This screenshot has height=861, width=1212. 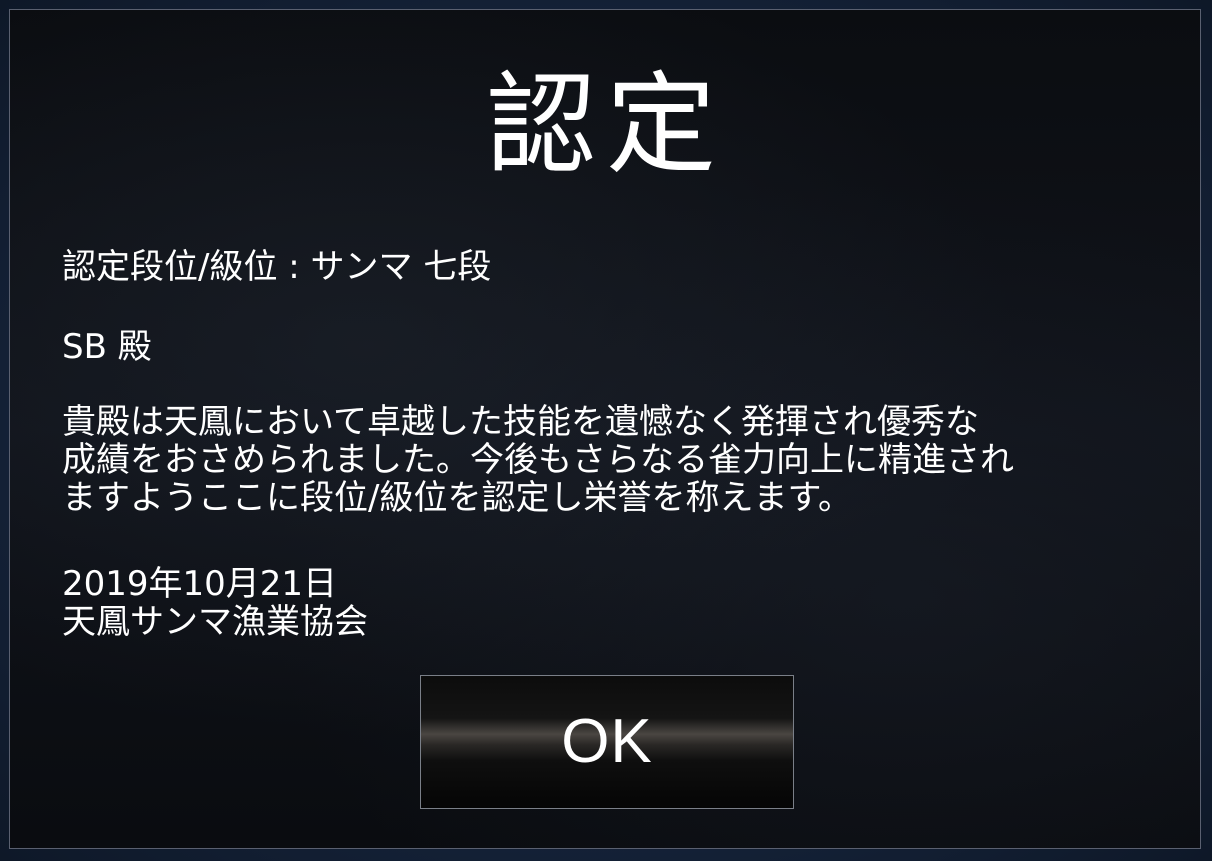 I want to click on ok-button-label: OK, so click(x=607, y=741).